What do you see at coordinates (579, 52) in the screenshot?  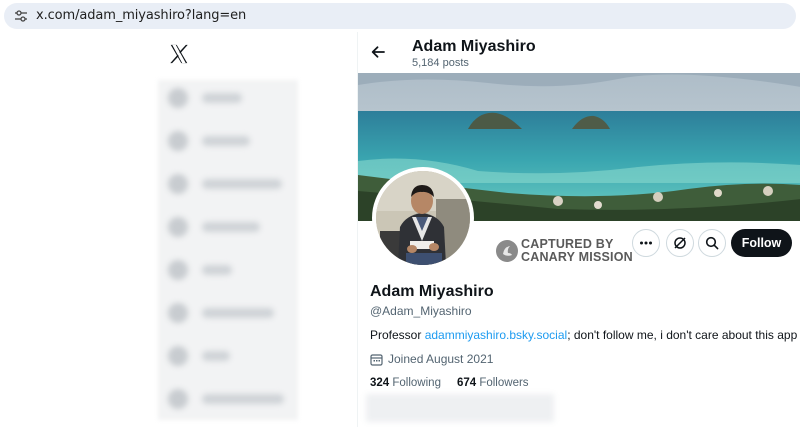 I see `profile-header-bar: Adam Miyashiro 5,184 posts` at bounding box center [579, 52].